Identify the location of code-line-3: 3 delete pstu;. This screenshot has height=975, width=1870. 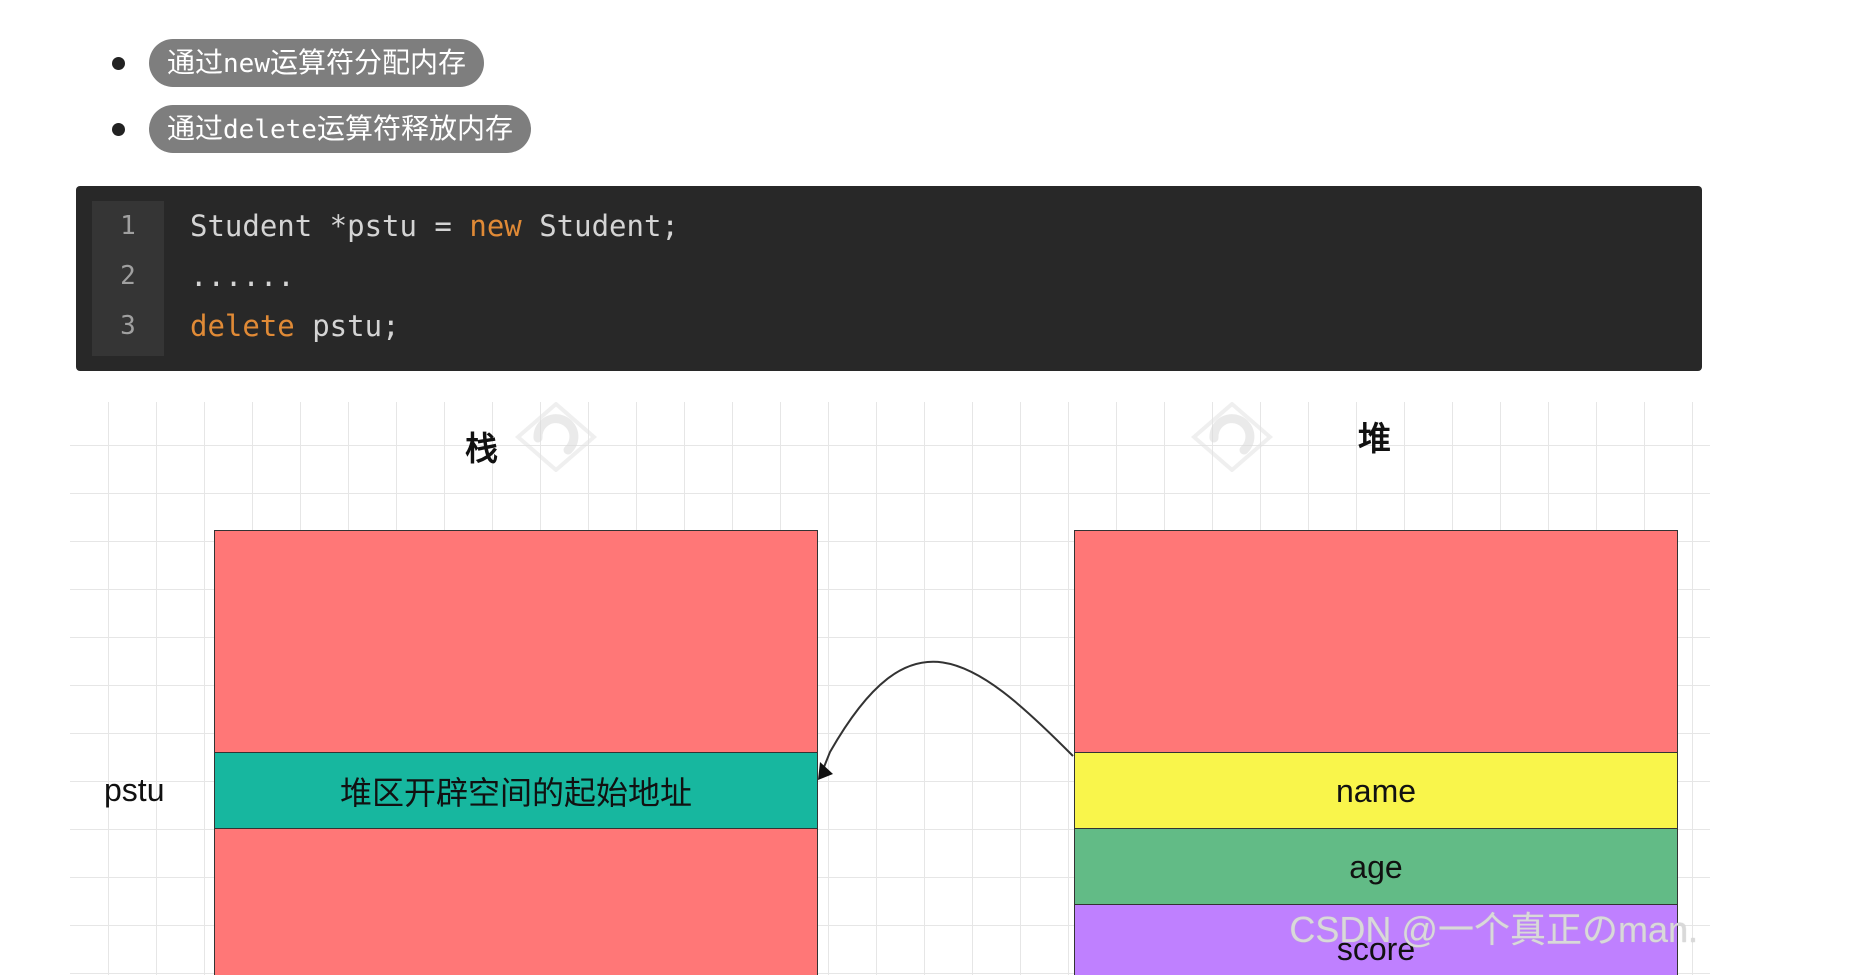
(882, 326).